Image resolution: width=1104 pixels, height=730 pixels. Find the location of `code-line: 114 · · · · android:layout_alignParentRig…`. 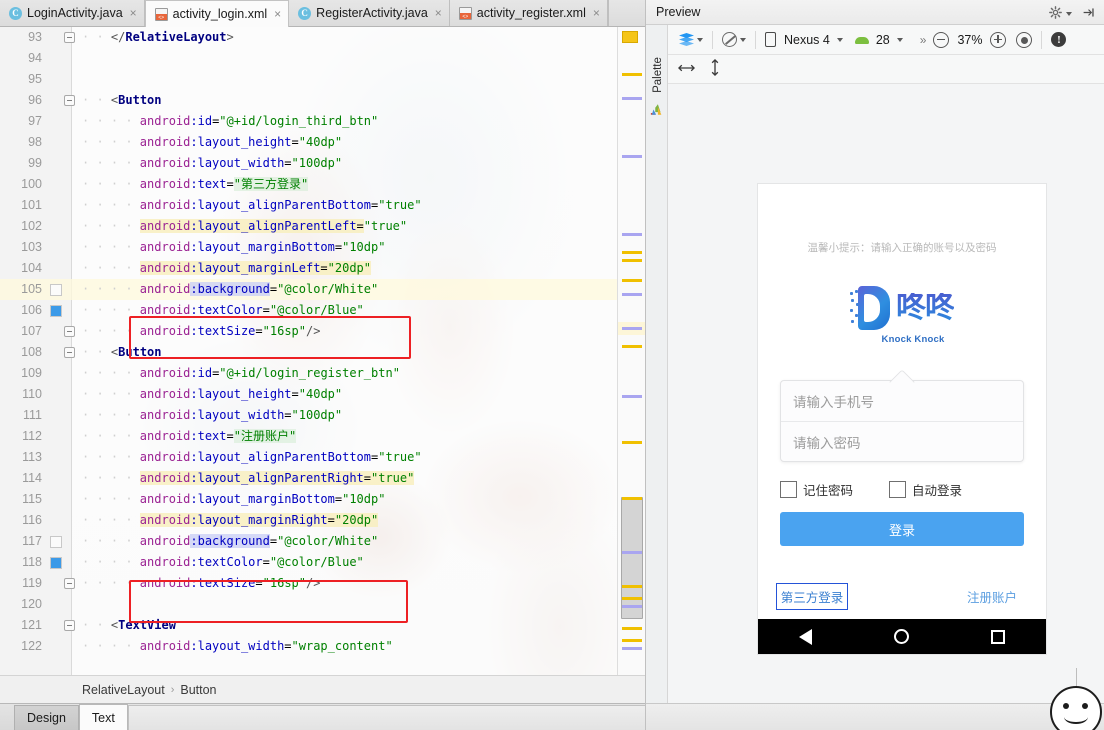

code-line: 114 · · · · android:layout_alignParentRig… is located at coordinates (322, 478).